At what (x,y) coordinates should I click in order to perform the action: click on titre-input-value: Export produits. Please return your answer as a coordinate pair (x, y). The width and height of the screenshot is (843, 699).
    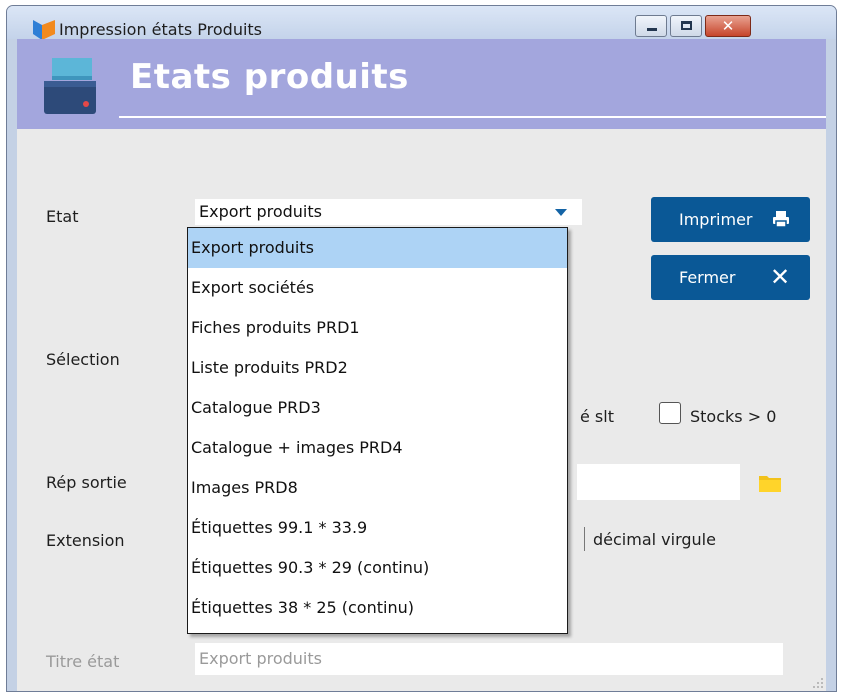
    Looking at the image, I should click on (260, 658).